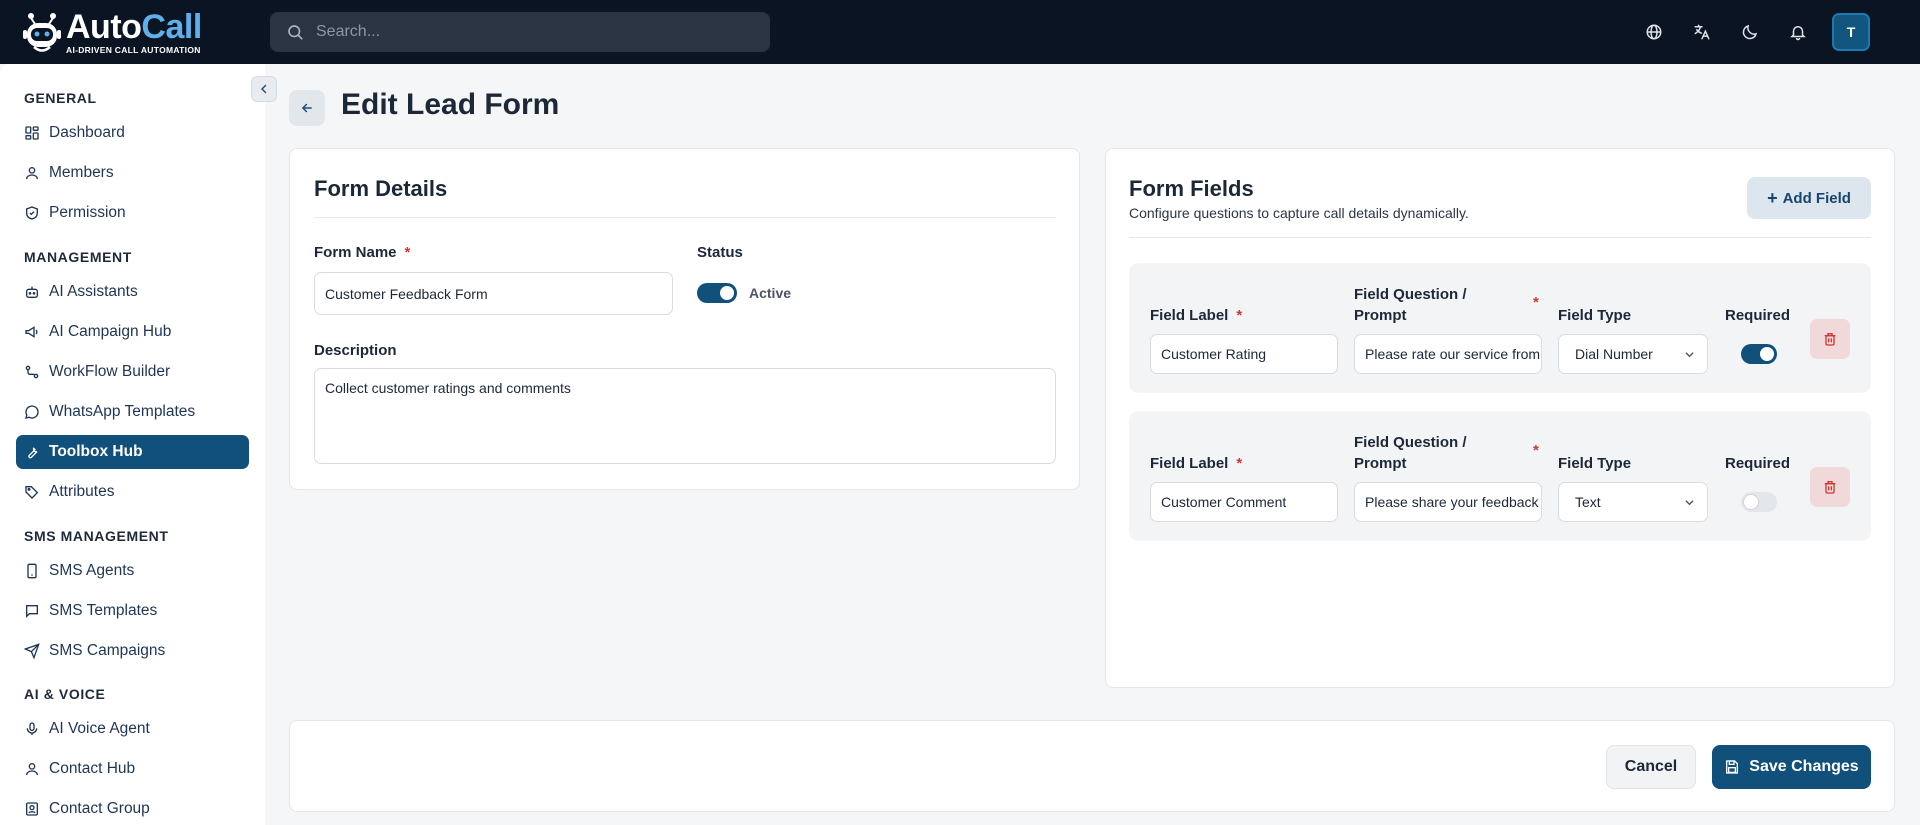 The image size is (1920, 825). I want to click on sidebar-item-label: WhatsApp Templates, so click(122, 411).